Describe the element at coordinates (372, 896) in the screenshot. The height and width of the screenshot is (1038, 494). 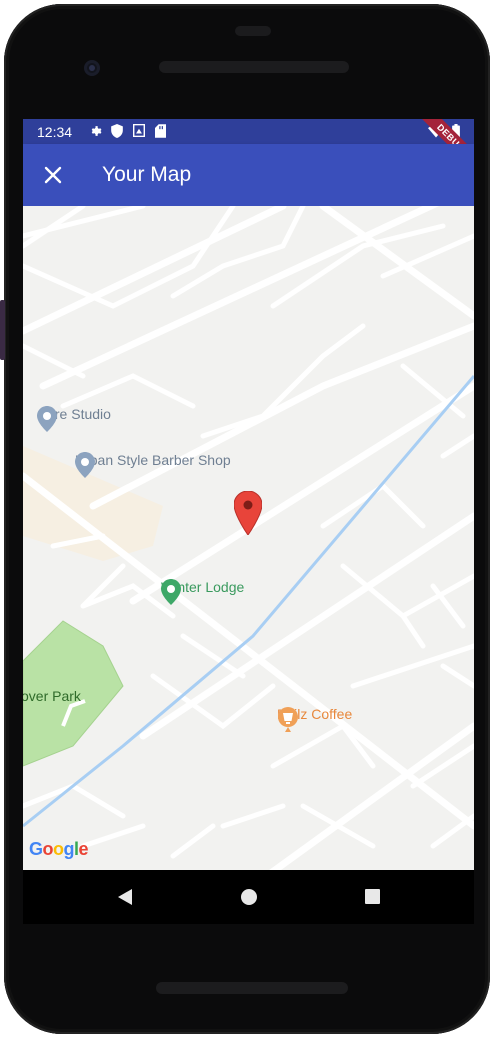
I see `recents-square-icon` at that location.